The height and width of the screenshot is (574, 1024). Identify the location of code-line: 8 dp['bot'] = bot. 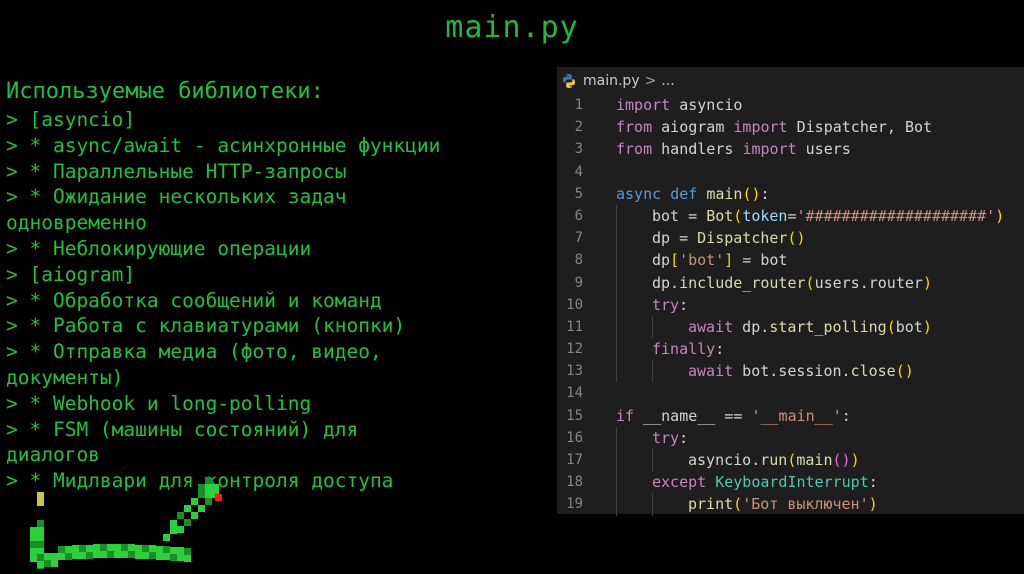
(790, 260).